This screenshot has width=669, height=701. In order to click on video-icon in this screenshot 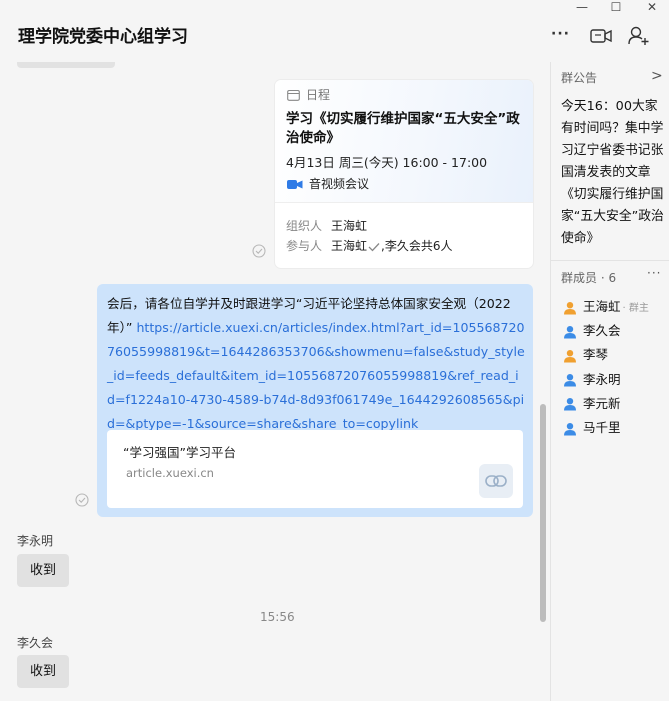, I will do `click(601, 36)`.